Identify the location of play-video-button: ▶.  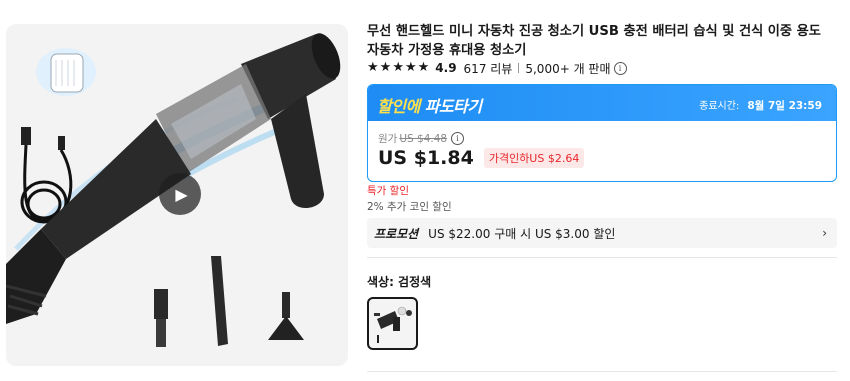
(180, 194).